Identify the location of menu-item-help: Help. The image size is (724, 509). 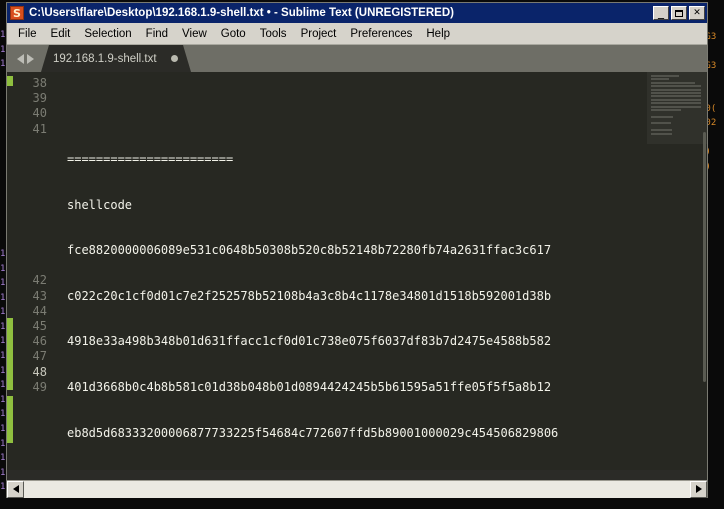
(438, 34).